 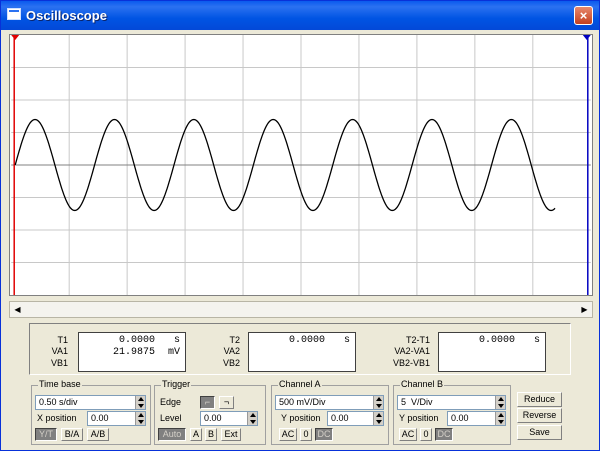 I want to click on channel-b-ypos-spinner-icon, so click(x=500, y=418).